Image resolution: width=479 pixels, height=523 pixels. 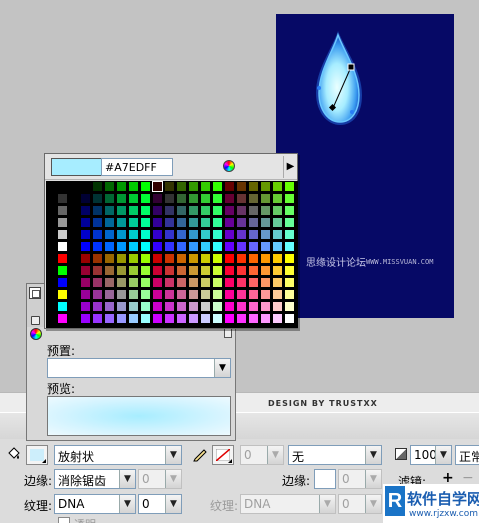 What do you see at coordinates (160, 504) in the screenshot?
I see `texture-number-field: 0 ▼` at bounding box center [160, 504].